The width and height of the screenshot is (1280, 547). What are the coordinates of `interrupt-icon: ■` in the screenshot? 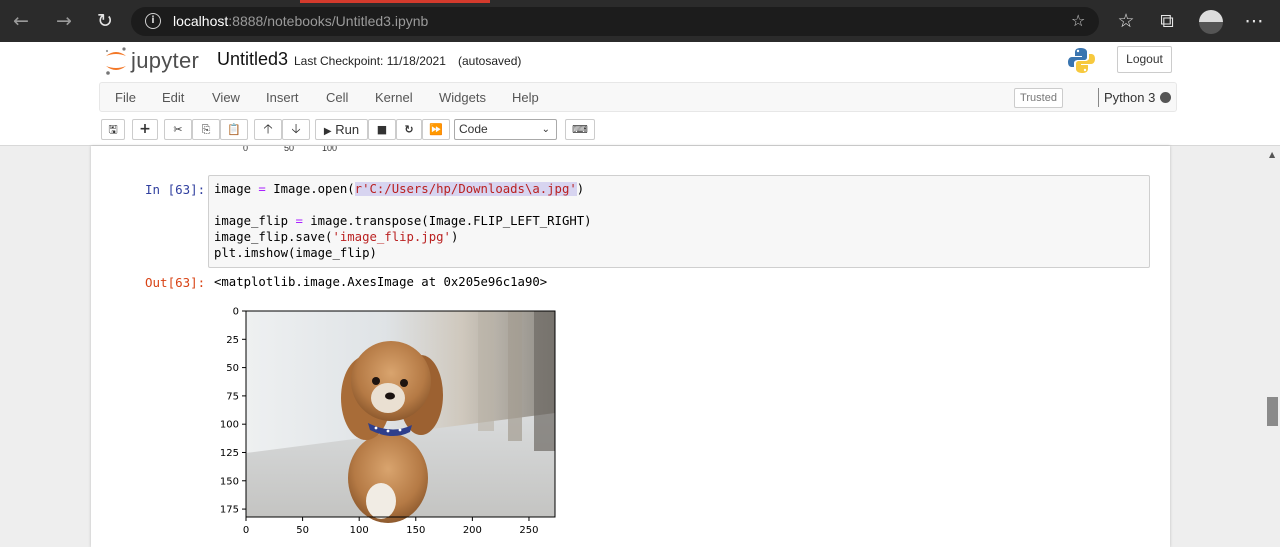 It's located at (382, 129).